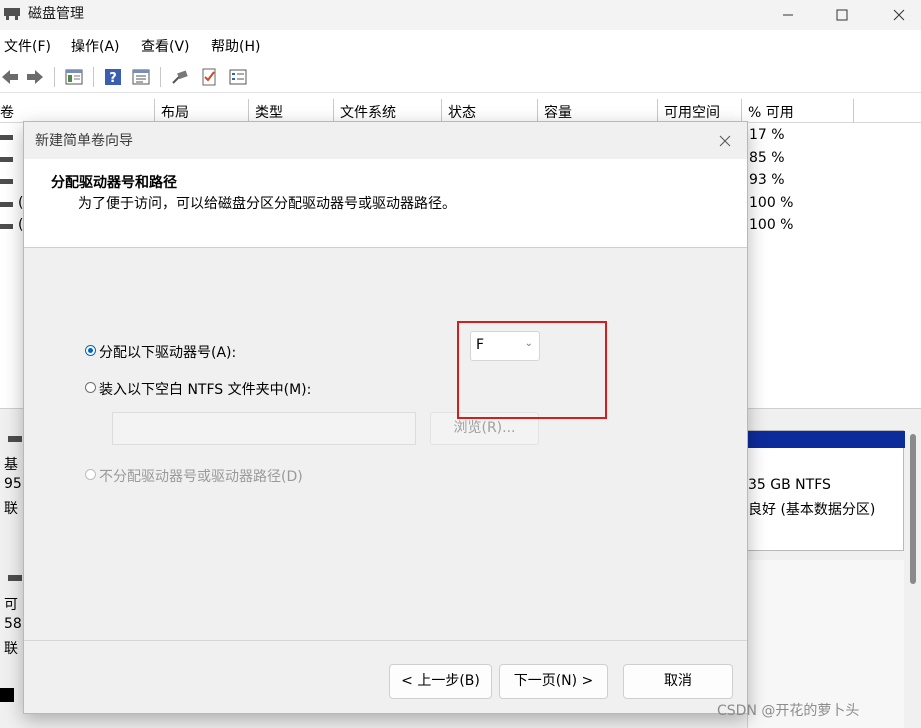 This screenshot has width=921, height=728. I want to click on column-filesystem: 文件系统, so click(388, 111).